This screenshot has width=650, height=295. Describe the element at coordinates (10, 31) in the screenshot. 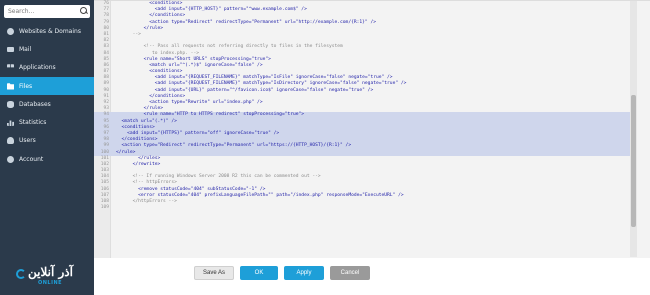

I see `globe-icon` at that location.